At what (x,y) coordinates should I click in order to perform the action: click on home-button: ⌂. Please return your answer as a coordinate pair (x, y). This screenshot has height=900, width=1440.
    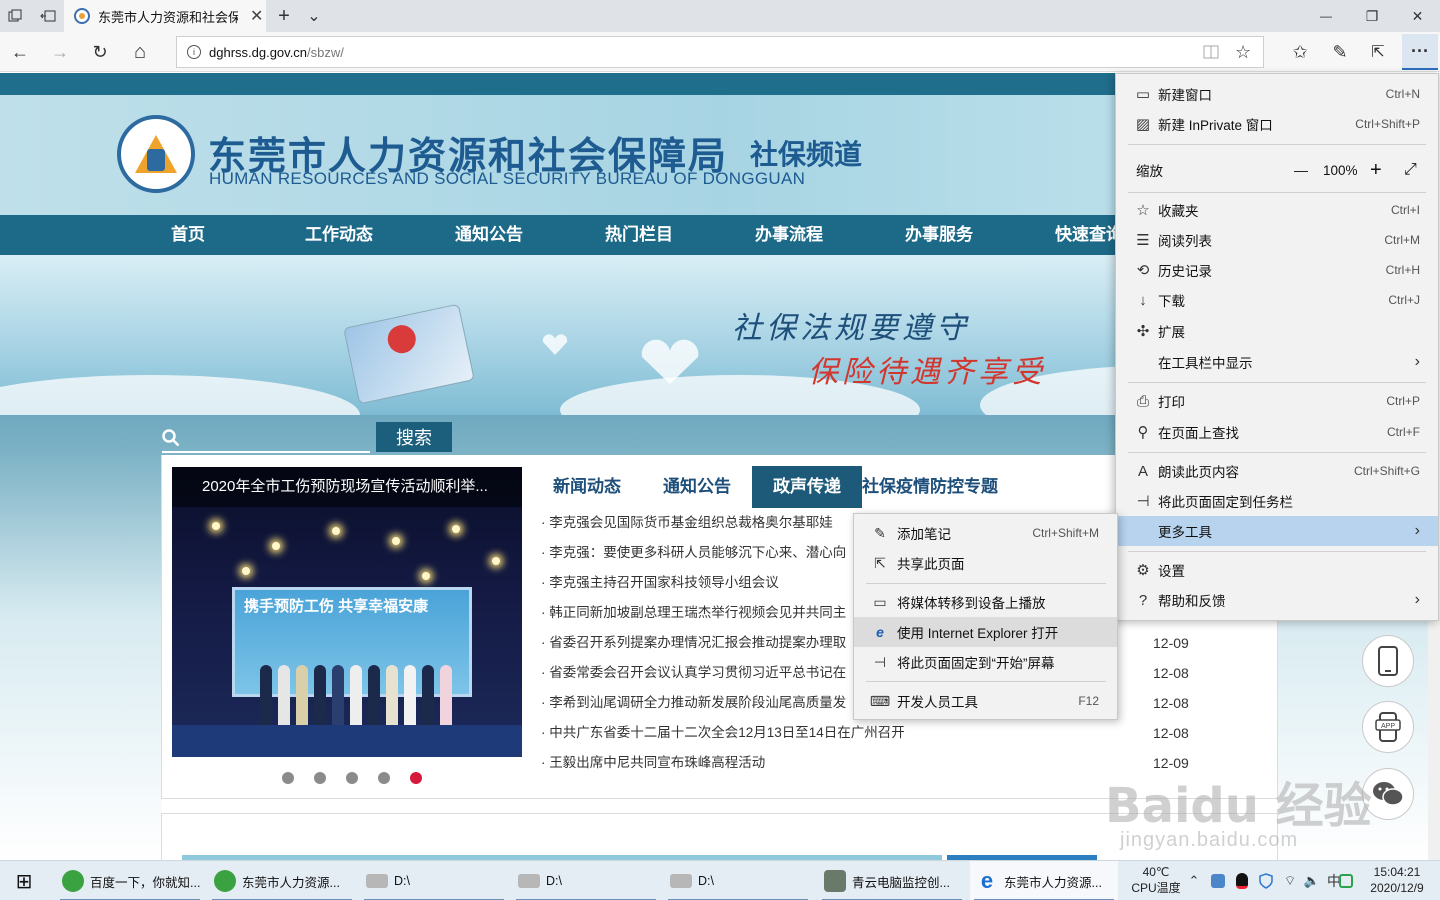
    Looking at the image, I should click on (140, 52).